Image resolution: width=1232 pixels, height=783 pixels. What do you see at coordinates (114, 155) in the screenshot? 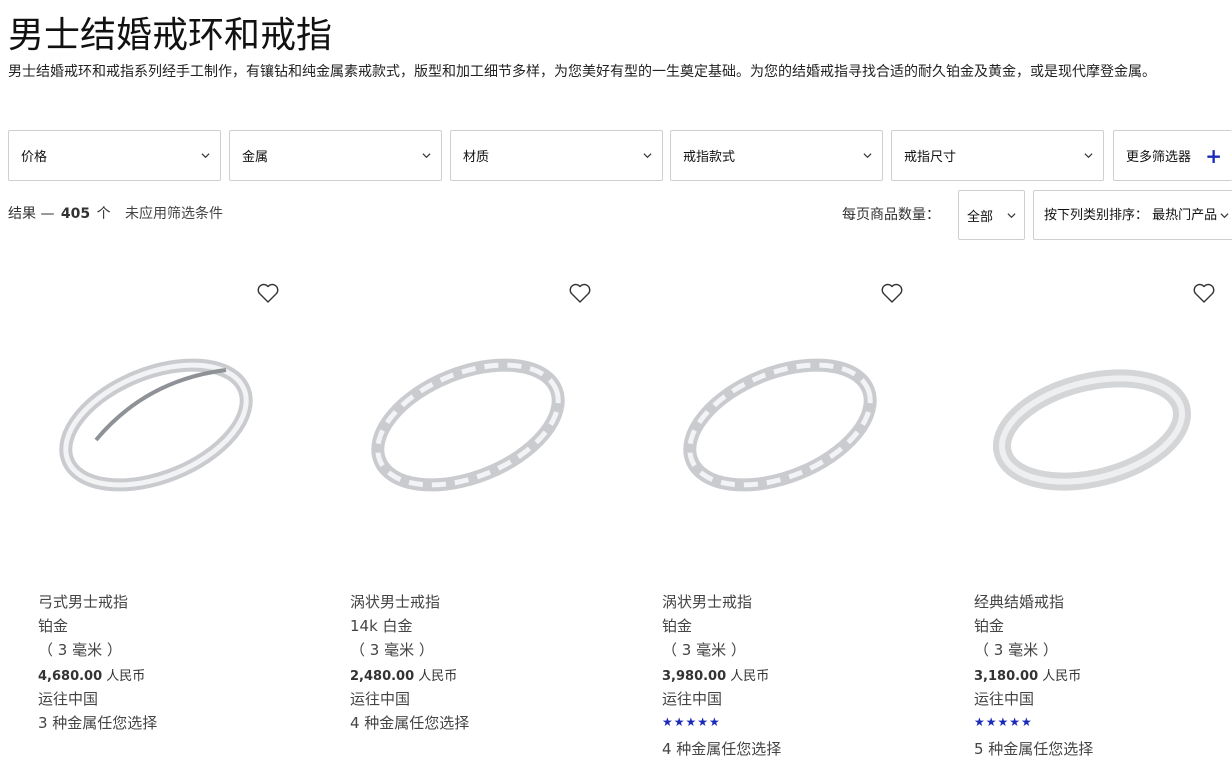
I see `filter-price-dropdown: 价格` at bounding box center [114, 155].